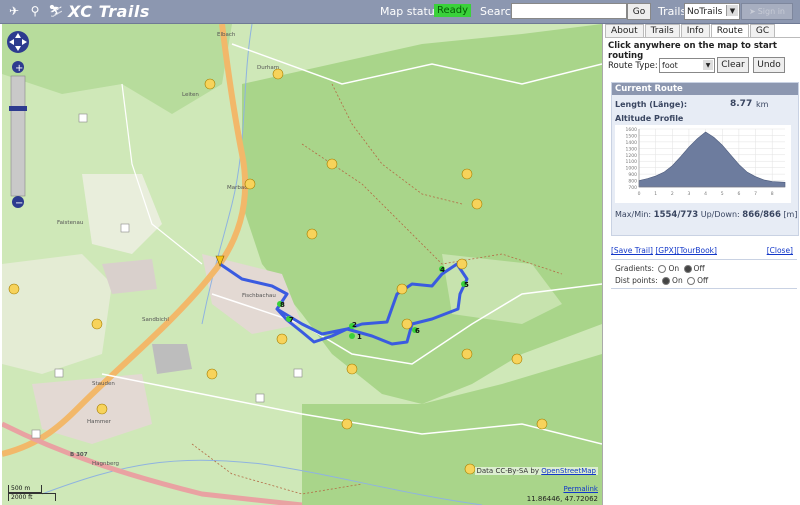  Describe the element at coordinates (417, 331) in the screenshot. I see `km-marker-label: 6` at that location.